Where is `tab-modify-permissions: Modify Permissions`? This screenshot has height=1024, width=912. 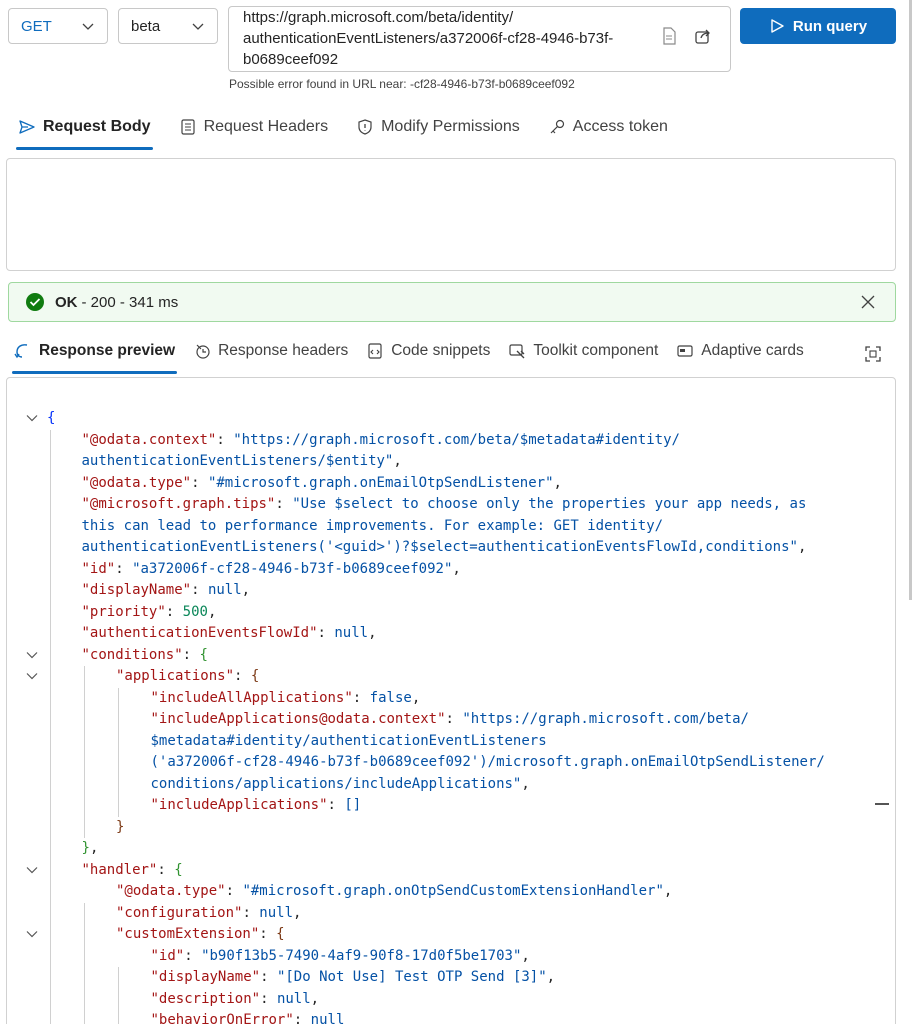
tab-modify-permissions: Modify Permissions is located at coordinates (438, 127).